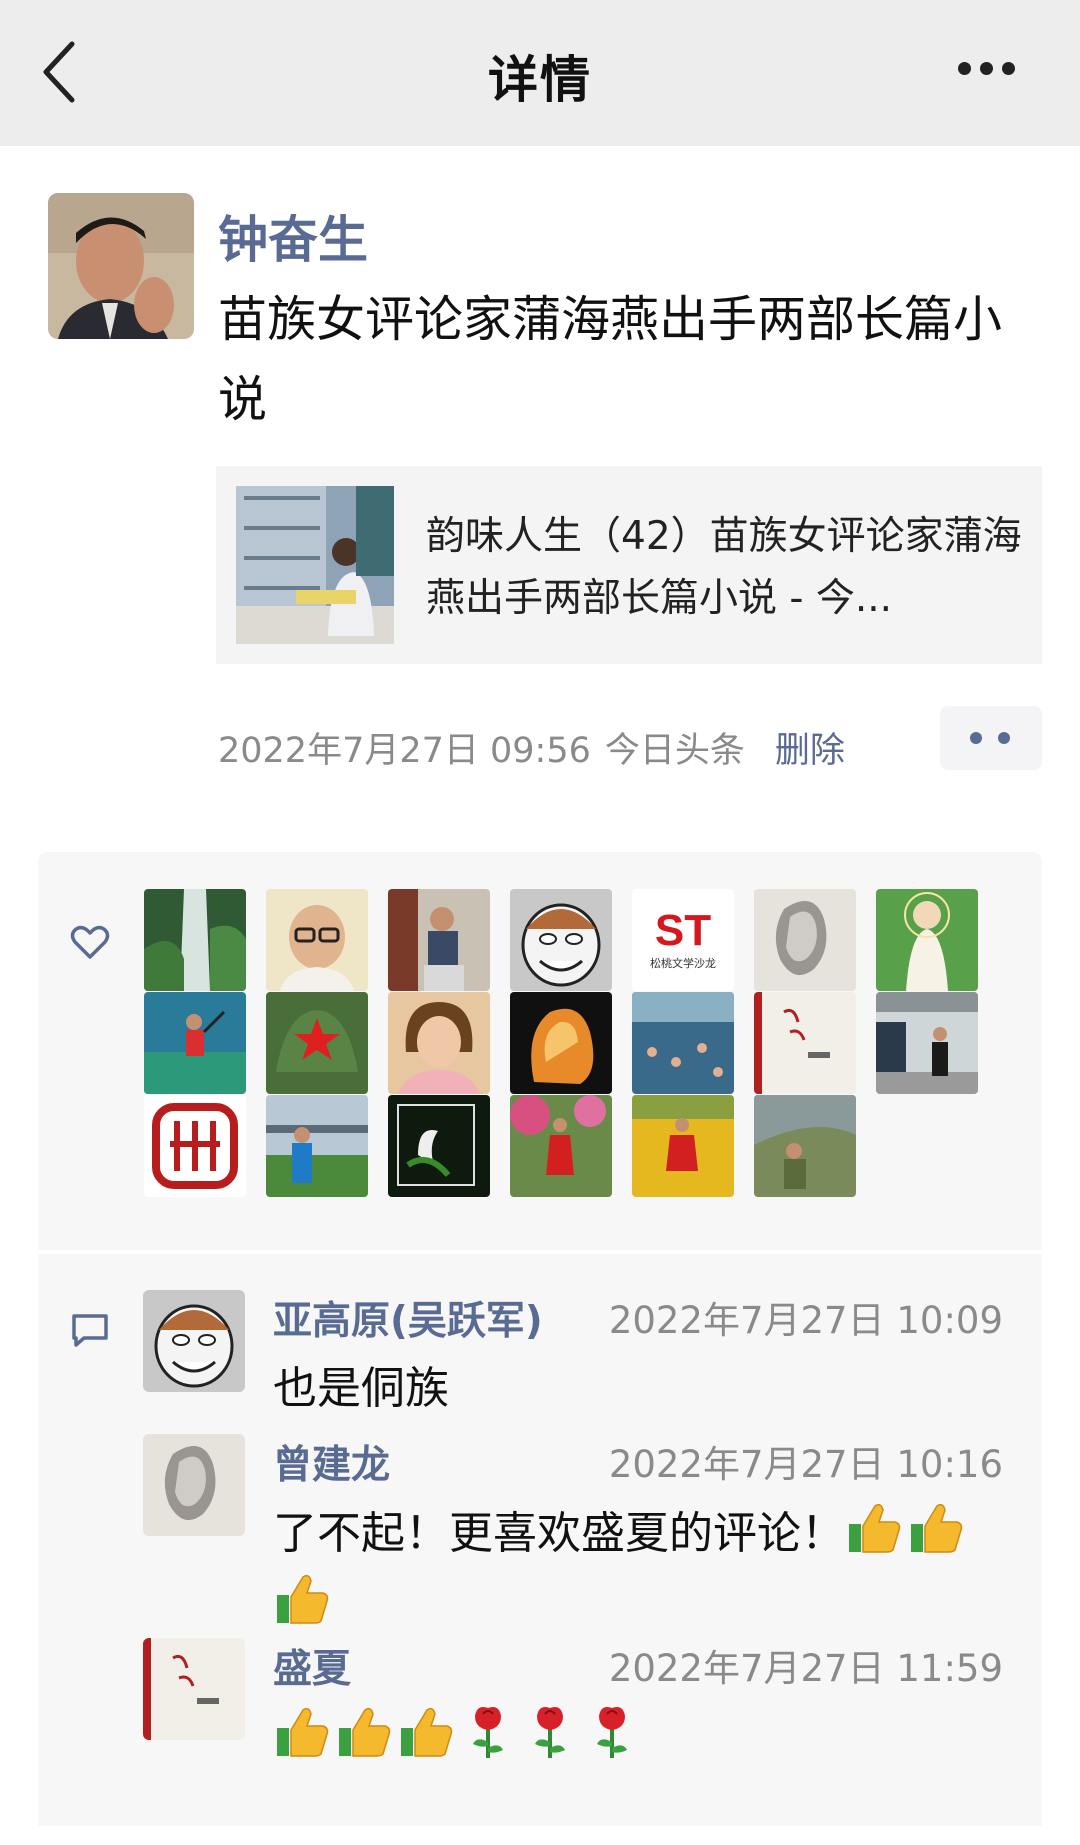 The image size is (1080, 1845). Describe the element at coordinates (683, 1146) in the screenshot. I see `like-avatar-flower-field` at that location.